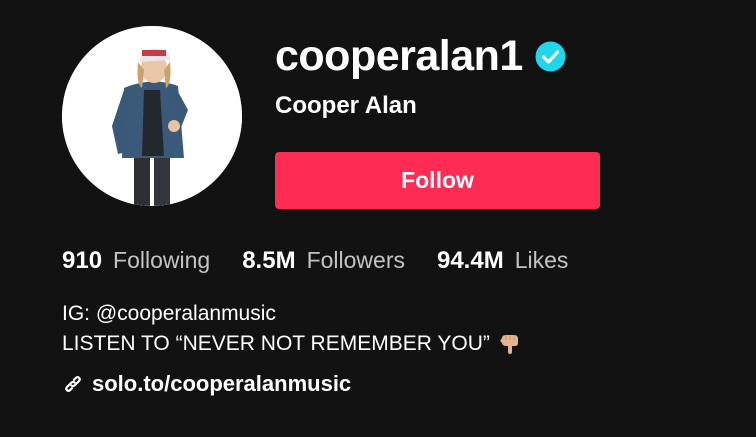 This screenshot has width=756, height=437. I want to click on bio-line-2: LISTEN TO “NEVER NOT REMEMBER YOU”, so click(292, 344).